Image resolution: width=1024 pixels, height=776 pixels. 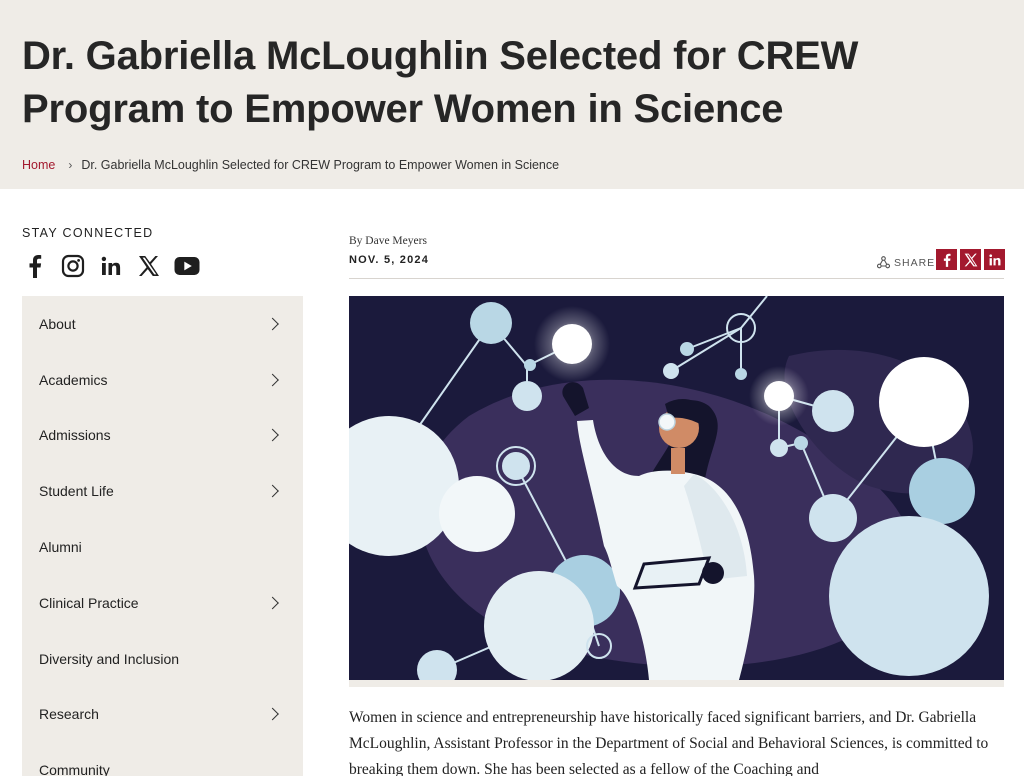 I want to click on youtube-icon, so click(x=187, y=266).